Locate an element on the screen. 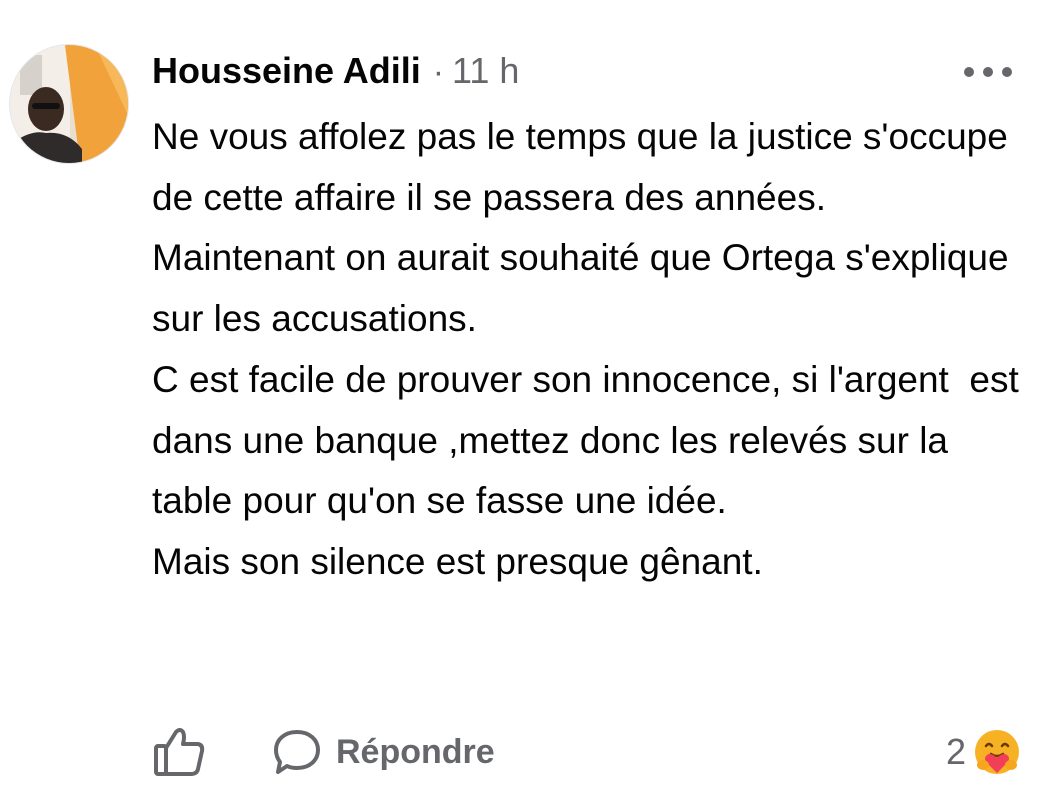 The width and height of the screenshot is (1051, 801). speech-bubble-icon is located at coordinates (297, 752).